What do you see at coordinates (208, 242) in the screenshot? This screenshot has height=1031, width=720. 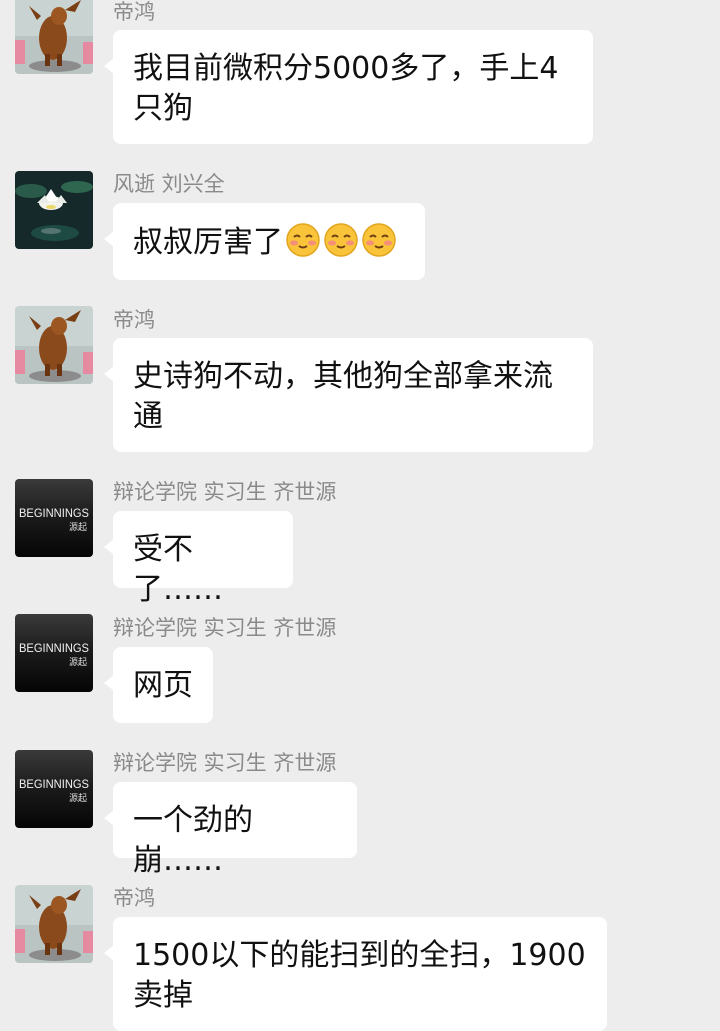 I see `message-text: 叔叔厉害了` at bounding box center [208, 242].